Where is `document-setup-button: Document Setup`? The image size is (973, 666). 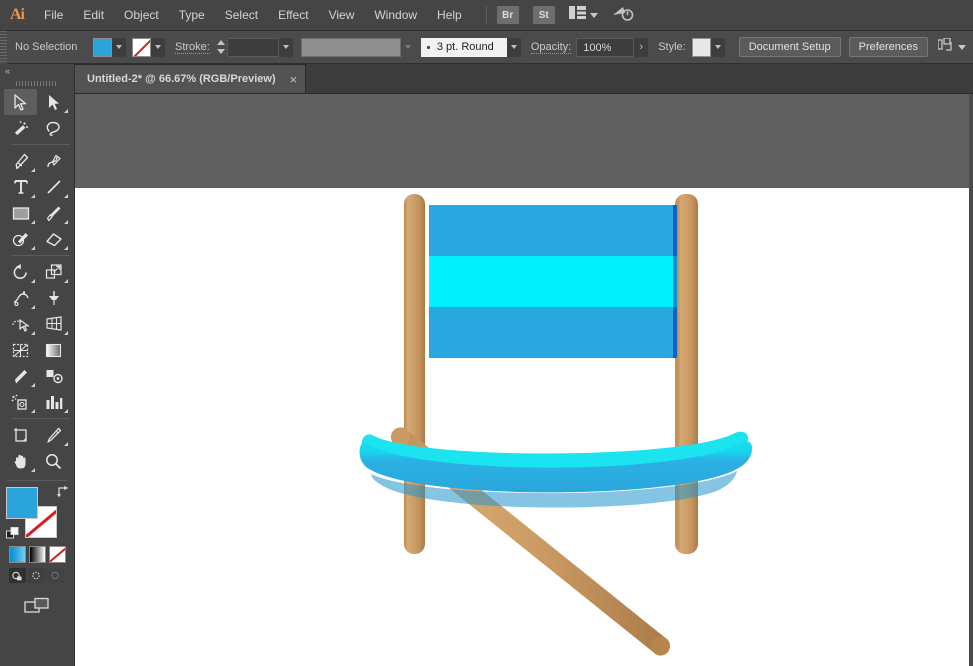 document-setup-button: Document Setup is located at coordinates (789, 47).